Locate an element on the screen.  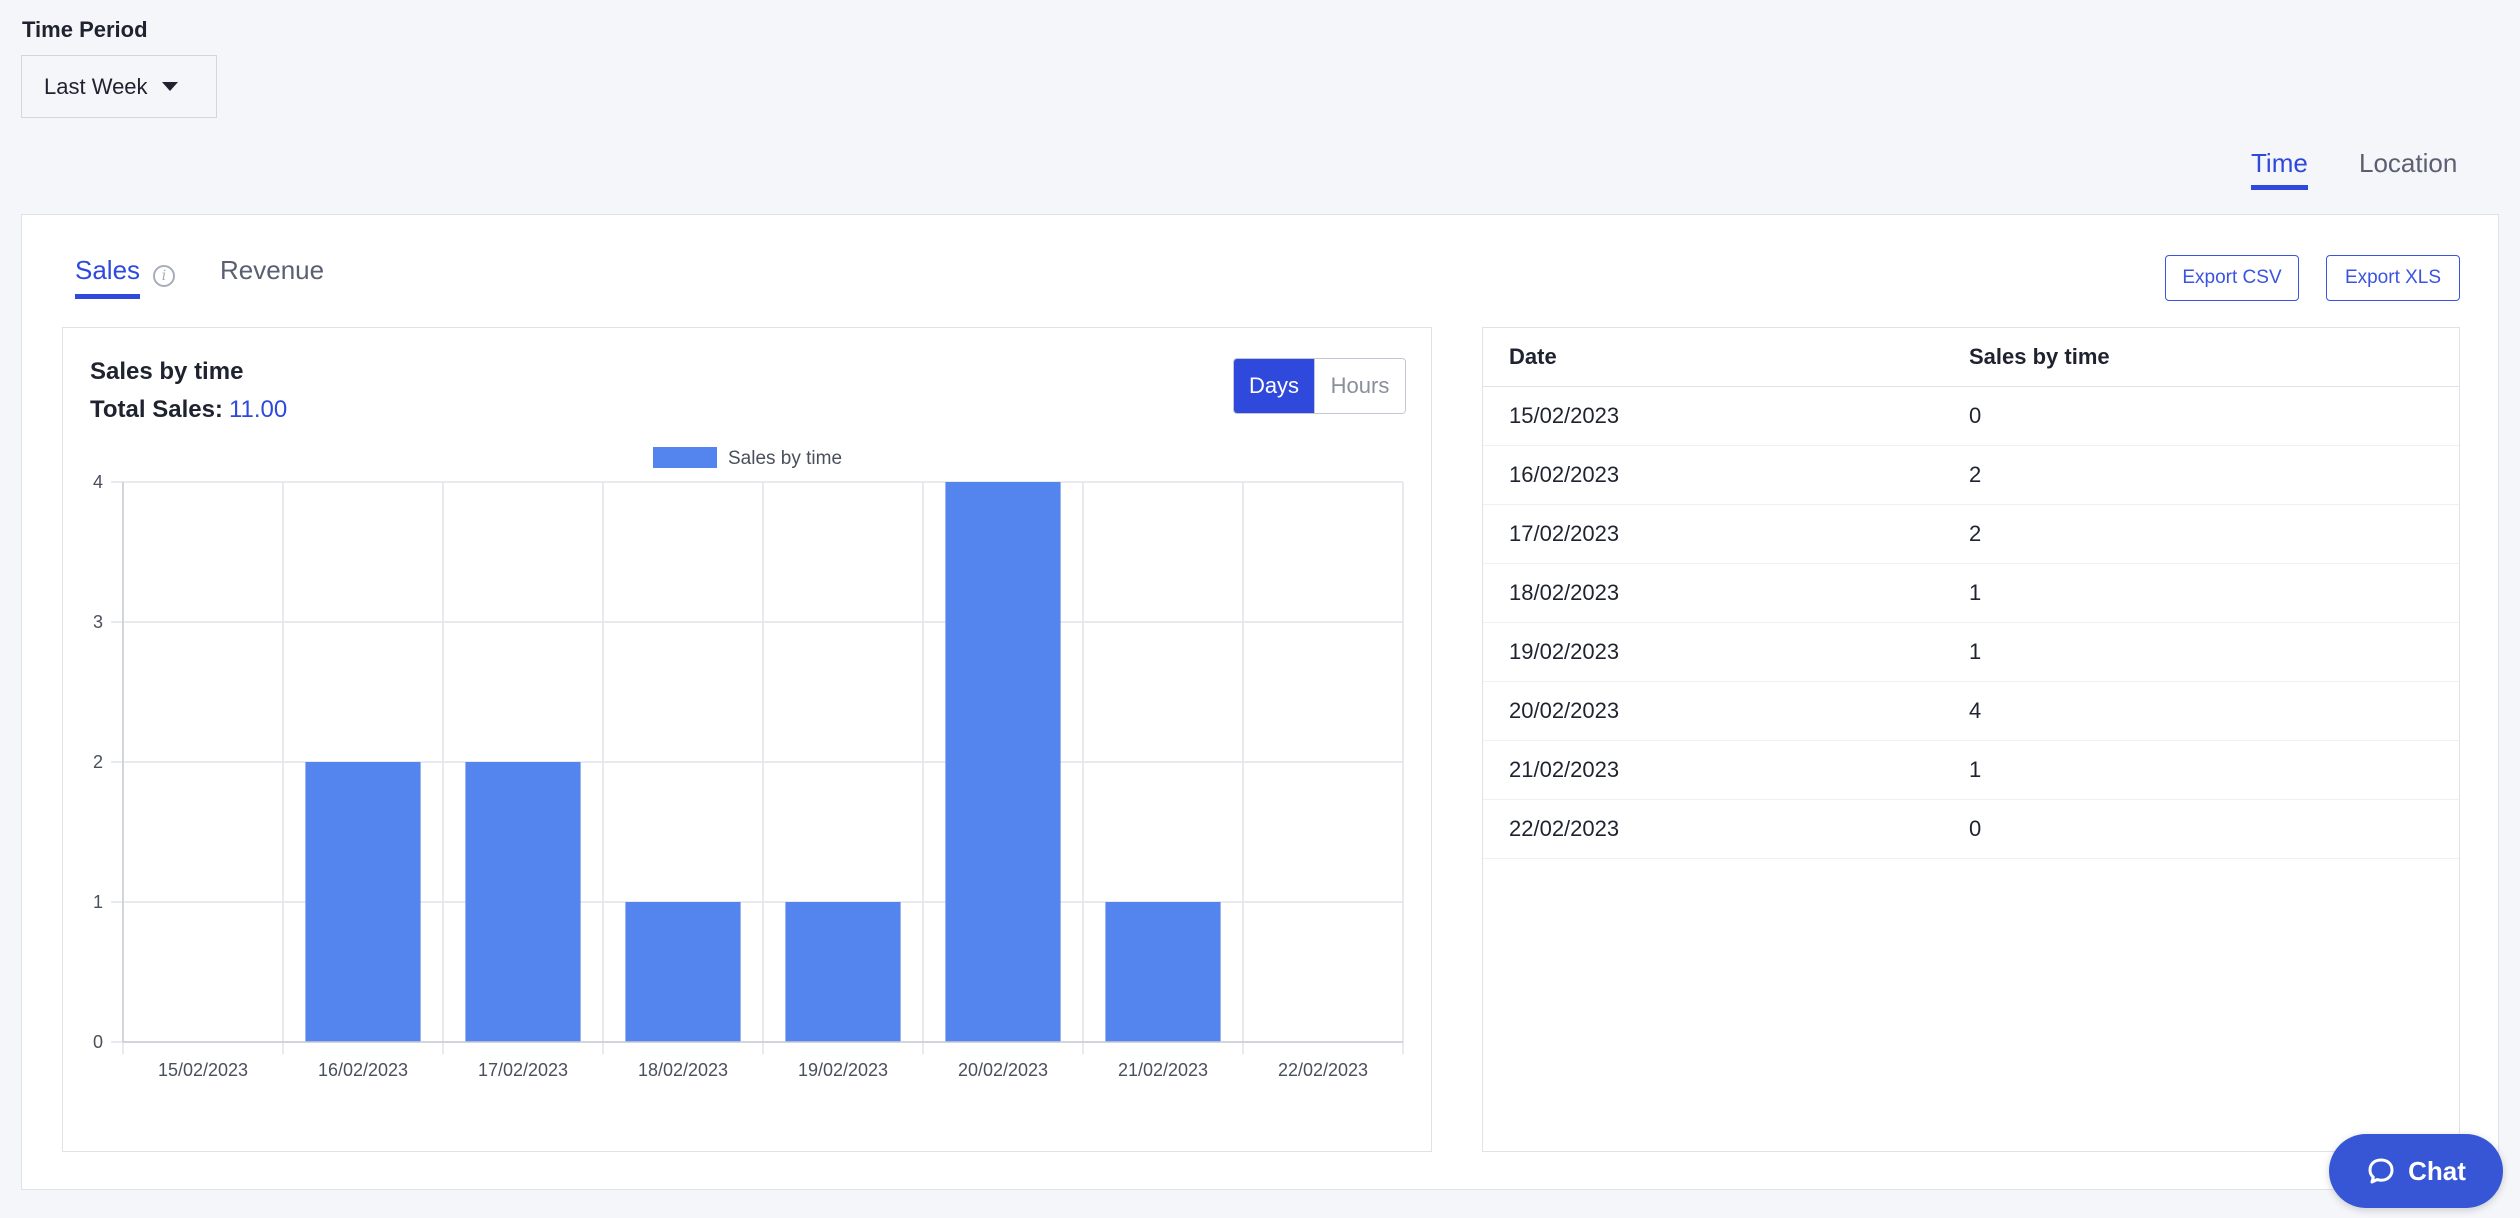
cell-date: 17/02/2023 is located at coordinates (1564, 533).